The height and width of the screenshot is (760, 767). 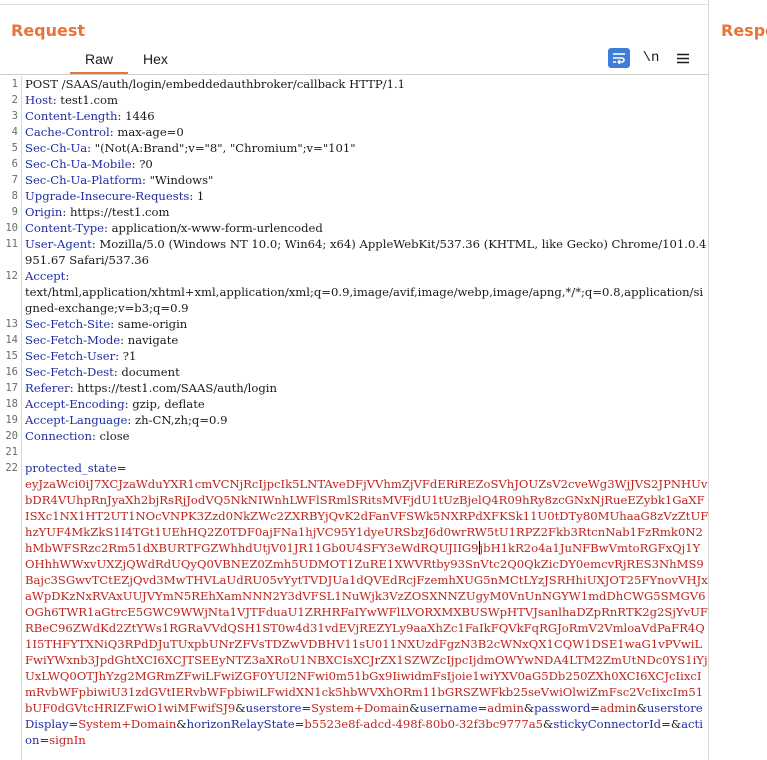 What do you see at coordinates (354, 74) in the screenshot?
I see `tabs-divider` at bounding box center [354, 74].